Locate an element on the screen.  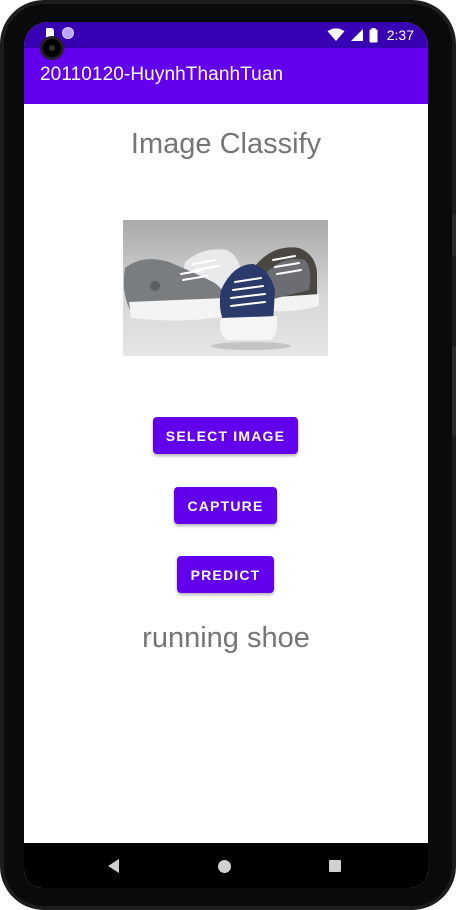
predict-button: PREDICT is located at coordinates (225, 574).